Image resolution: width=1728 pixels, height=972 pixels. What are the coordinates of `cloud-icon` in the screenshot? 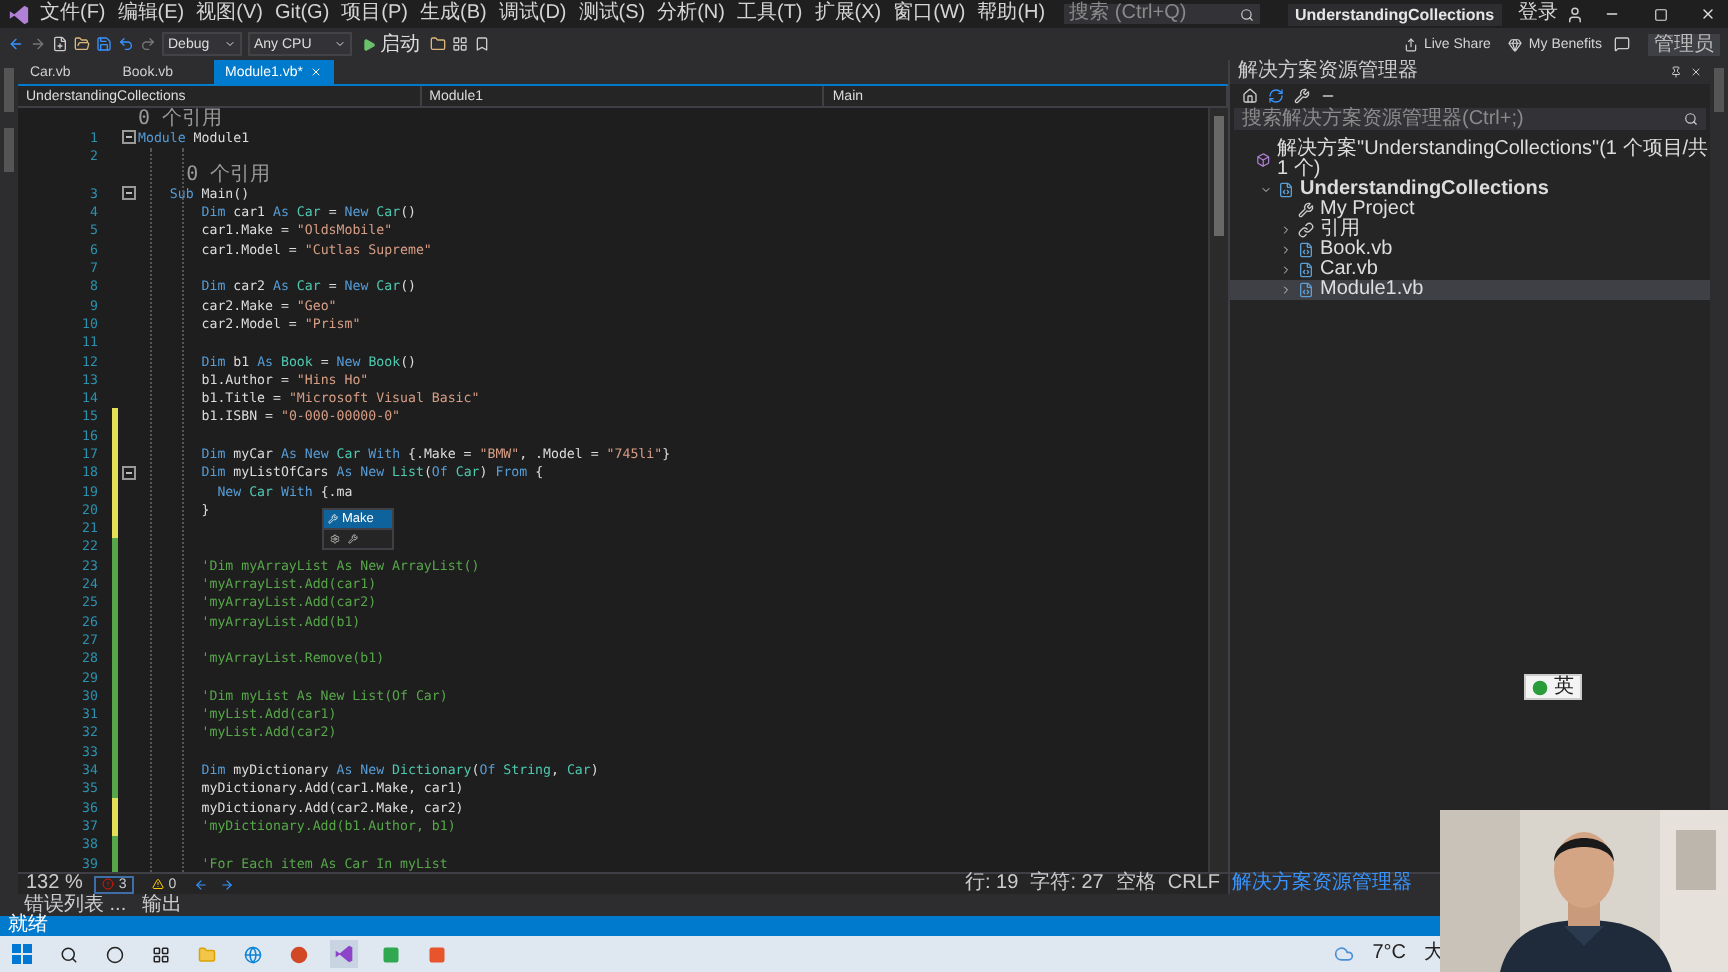 It's located at (1344, 954).